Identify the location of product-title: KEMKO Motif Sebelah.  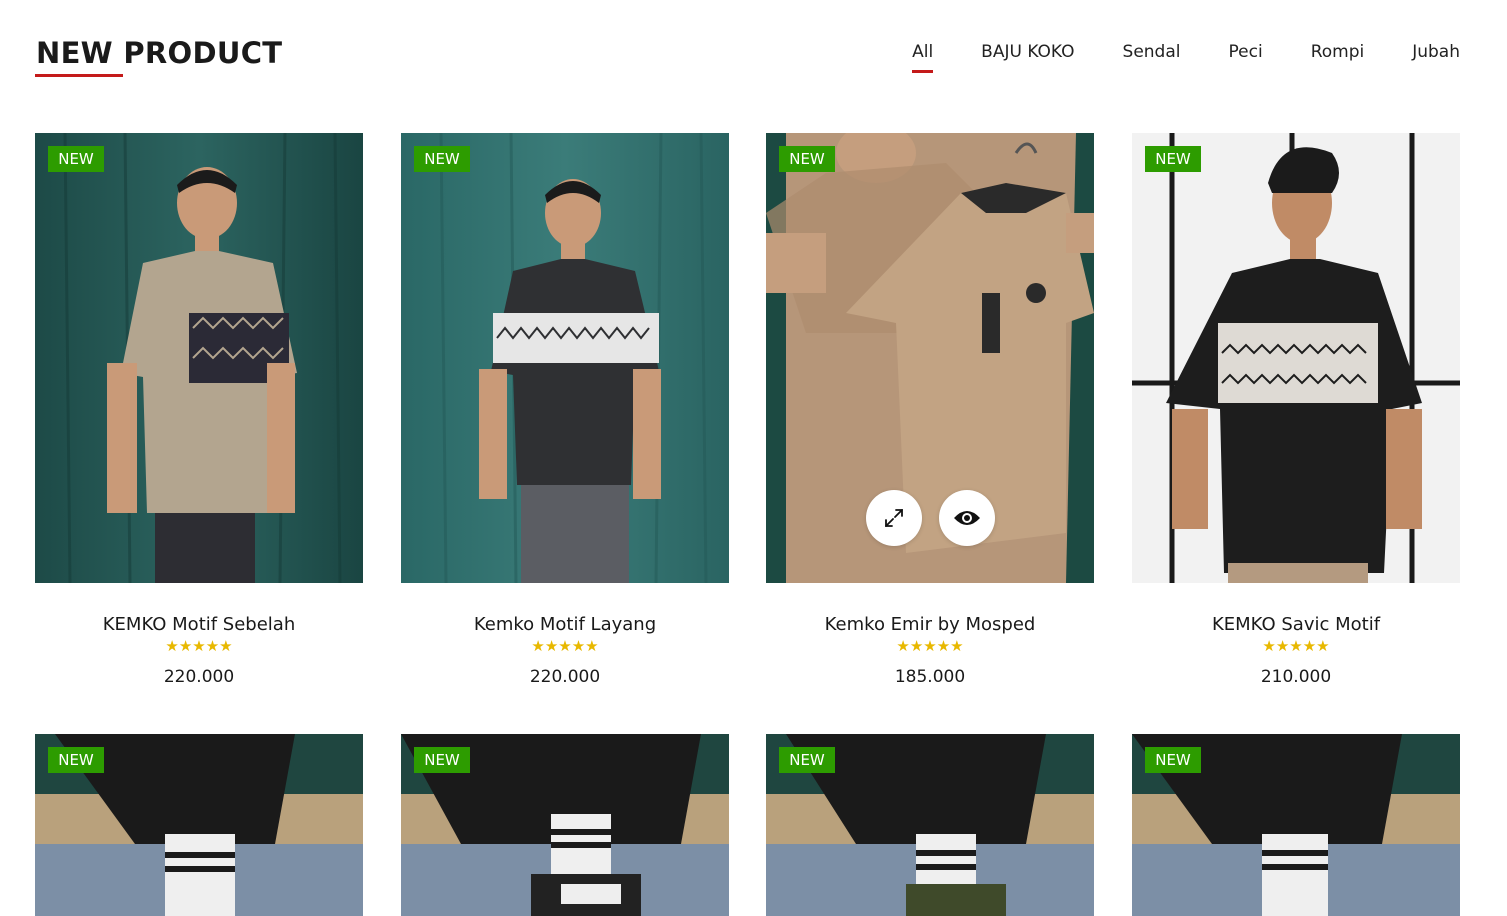
(199, 624).